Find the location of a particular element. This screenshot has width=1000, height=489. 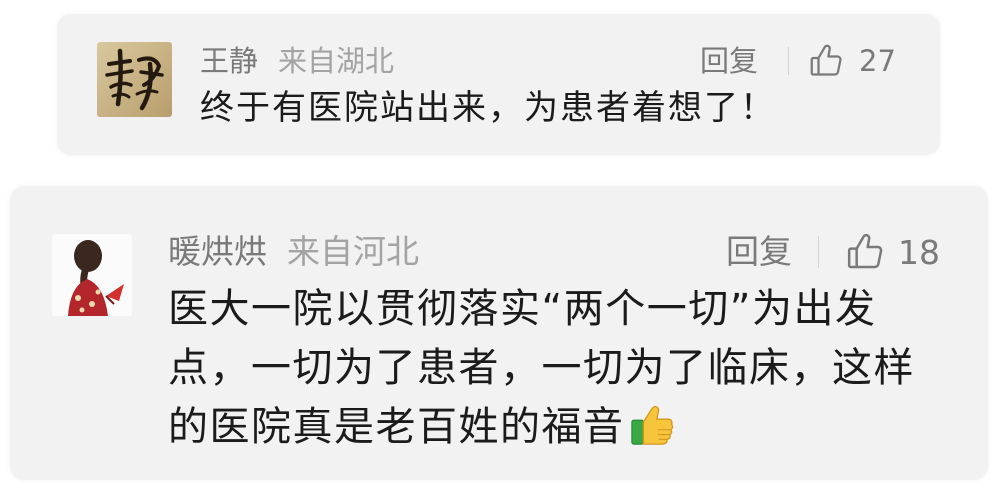

girl-red-dress-avatar-icon is located at coordinates (92, 275).